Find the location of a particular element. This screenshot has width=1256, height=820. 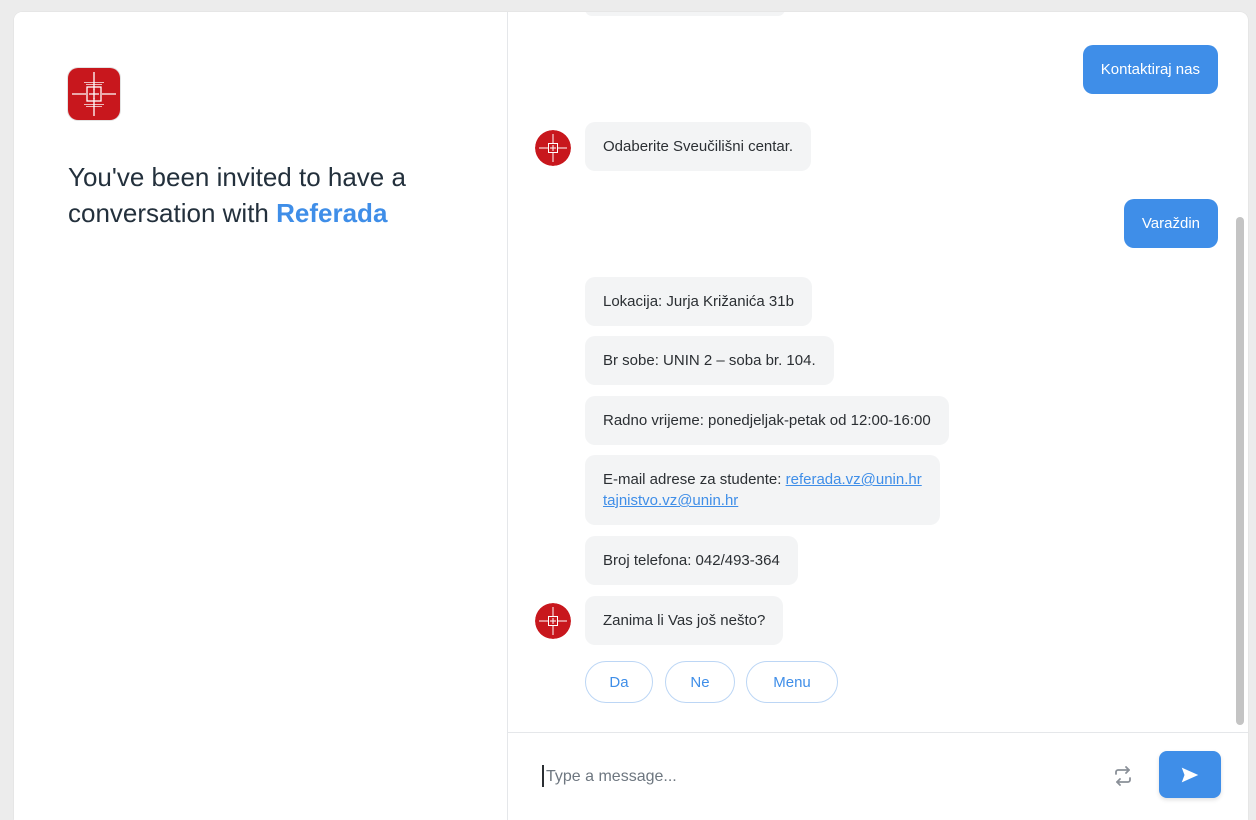

message-text: Zanima li Vas još nešto? is located at coordinates (684, 620).